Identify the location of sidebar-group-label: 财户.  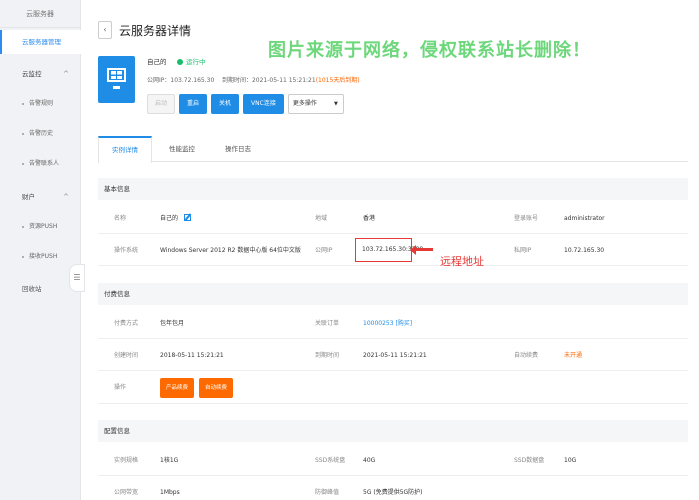
(28, 197).